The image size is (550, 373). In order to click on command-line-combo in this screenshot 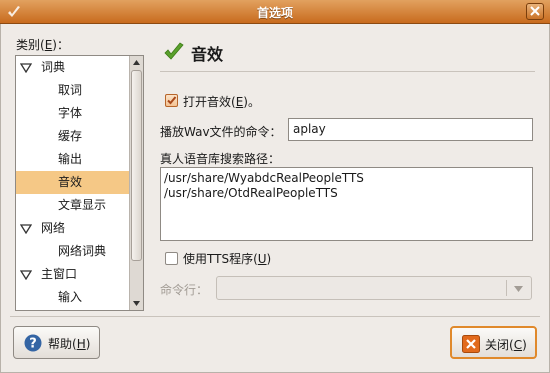, I will do `click(374, 288)`.